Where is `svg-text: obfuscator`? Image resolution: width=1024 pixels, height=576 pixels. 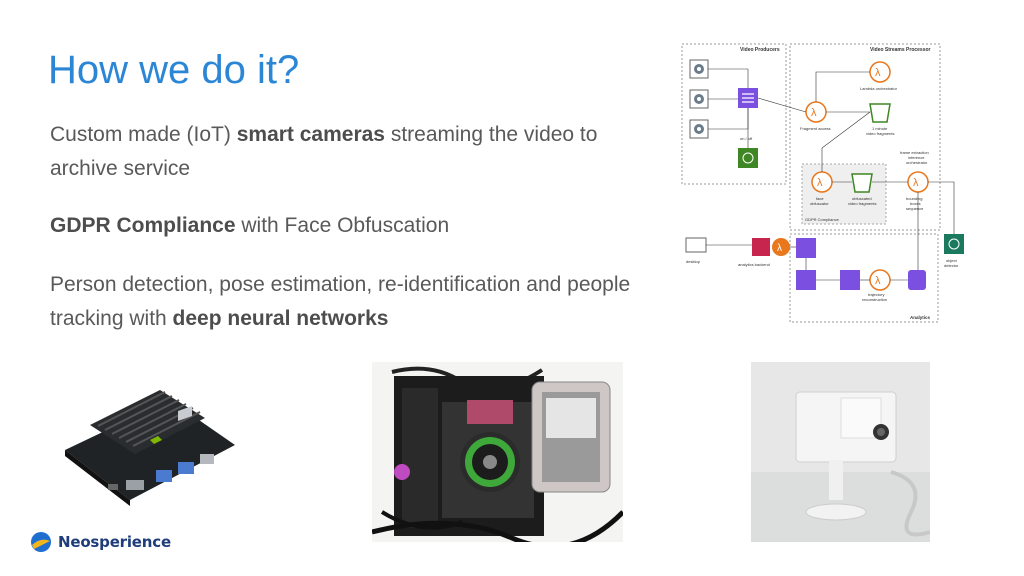 svg-text: obfuscator is located at coordinates (819, 203).